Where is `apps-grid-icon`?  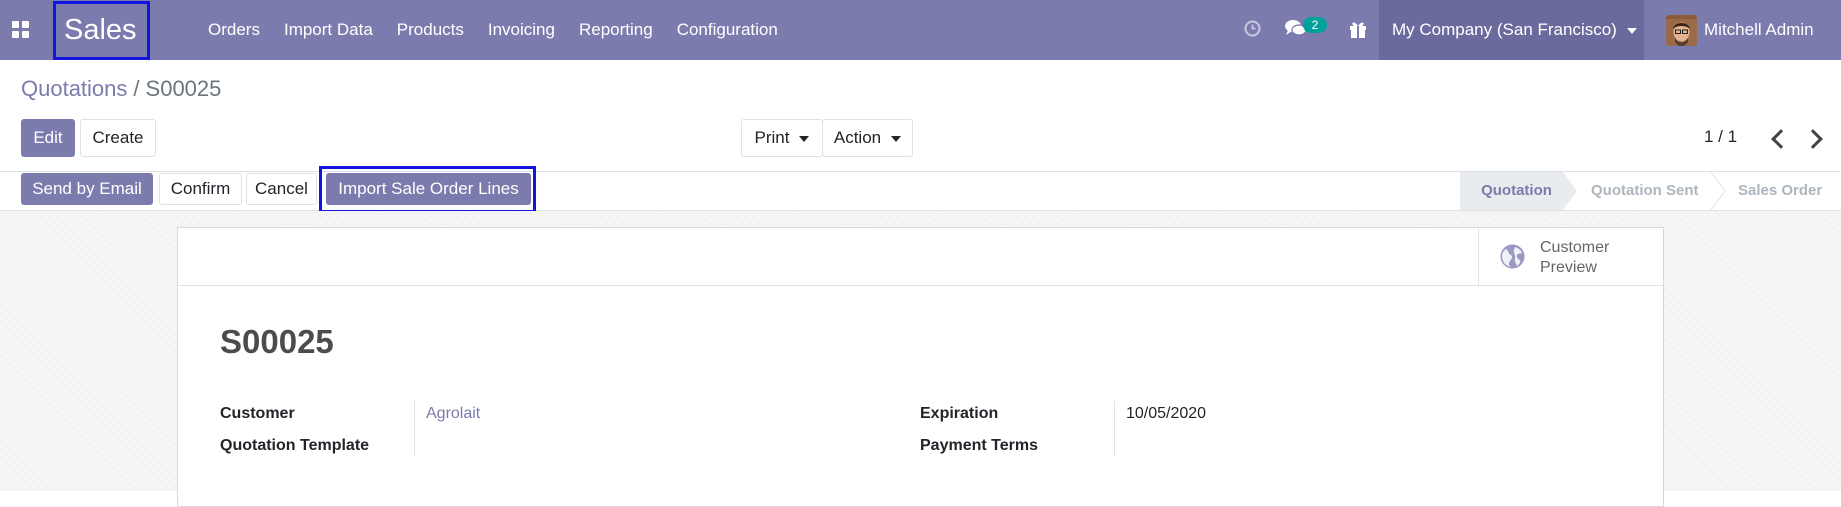
apps-grid-icon is located at coordinates (21, 30).